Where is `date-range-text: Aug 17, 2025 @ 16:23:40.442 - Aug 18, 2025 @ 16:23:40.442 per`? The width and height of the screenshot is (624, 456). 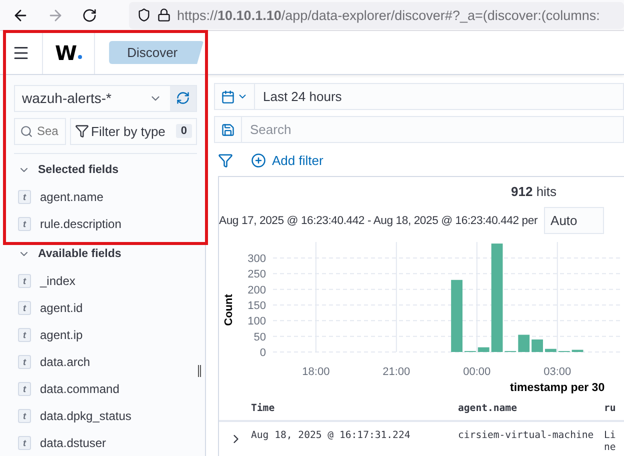
date-range-text: Aug 17, 2025 @ 16:23:40.442 - Aug 18, 2025 @ 16:23:40.442 per is located at coordinates (378, 220).